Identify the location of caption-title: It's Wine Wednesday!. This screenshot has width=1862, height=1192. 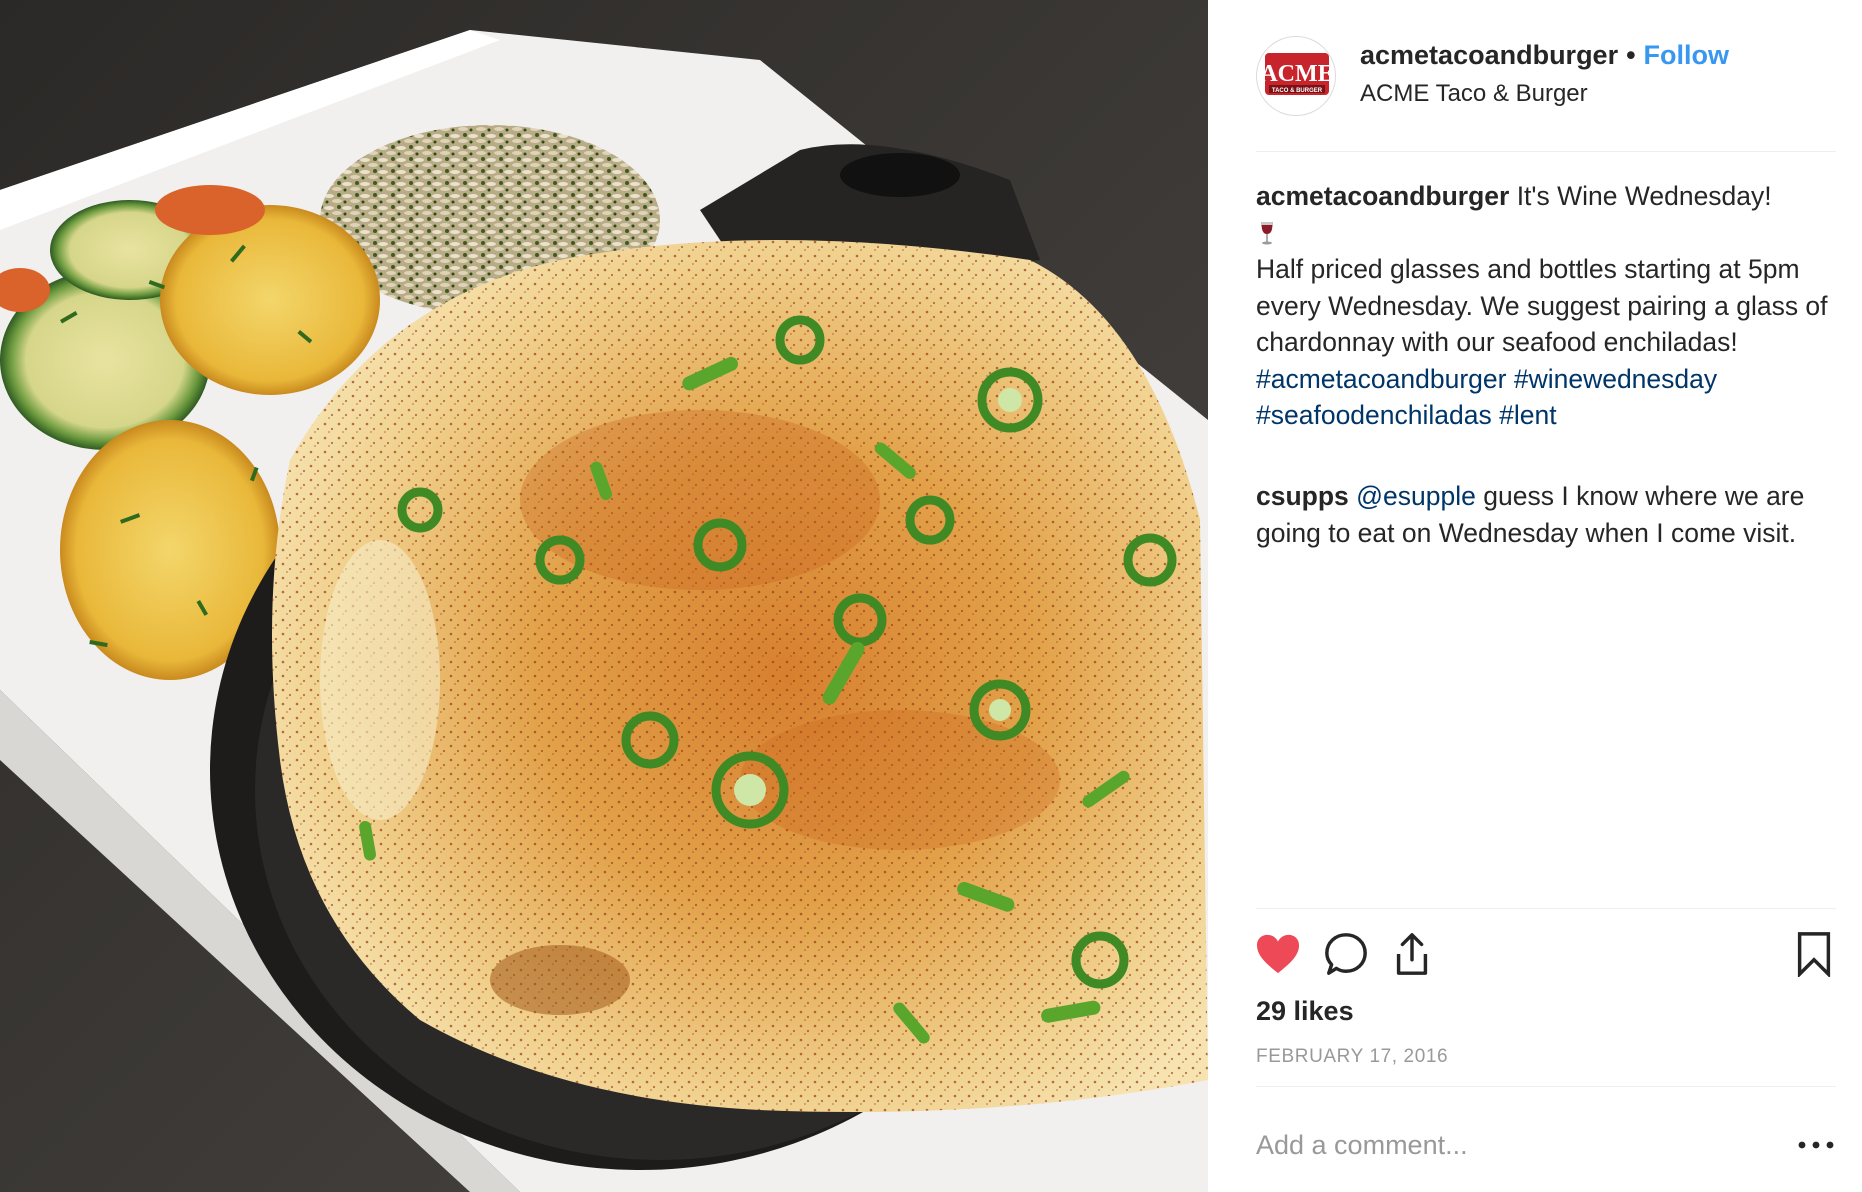
(1644, 196).